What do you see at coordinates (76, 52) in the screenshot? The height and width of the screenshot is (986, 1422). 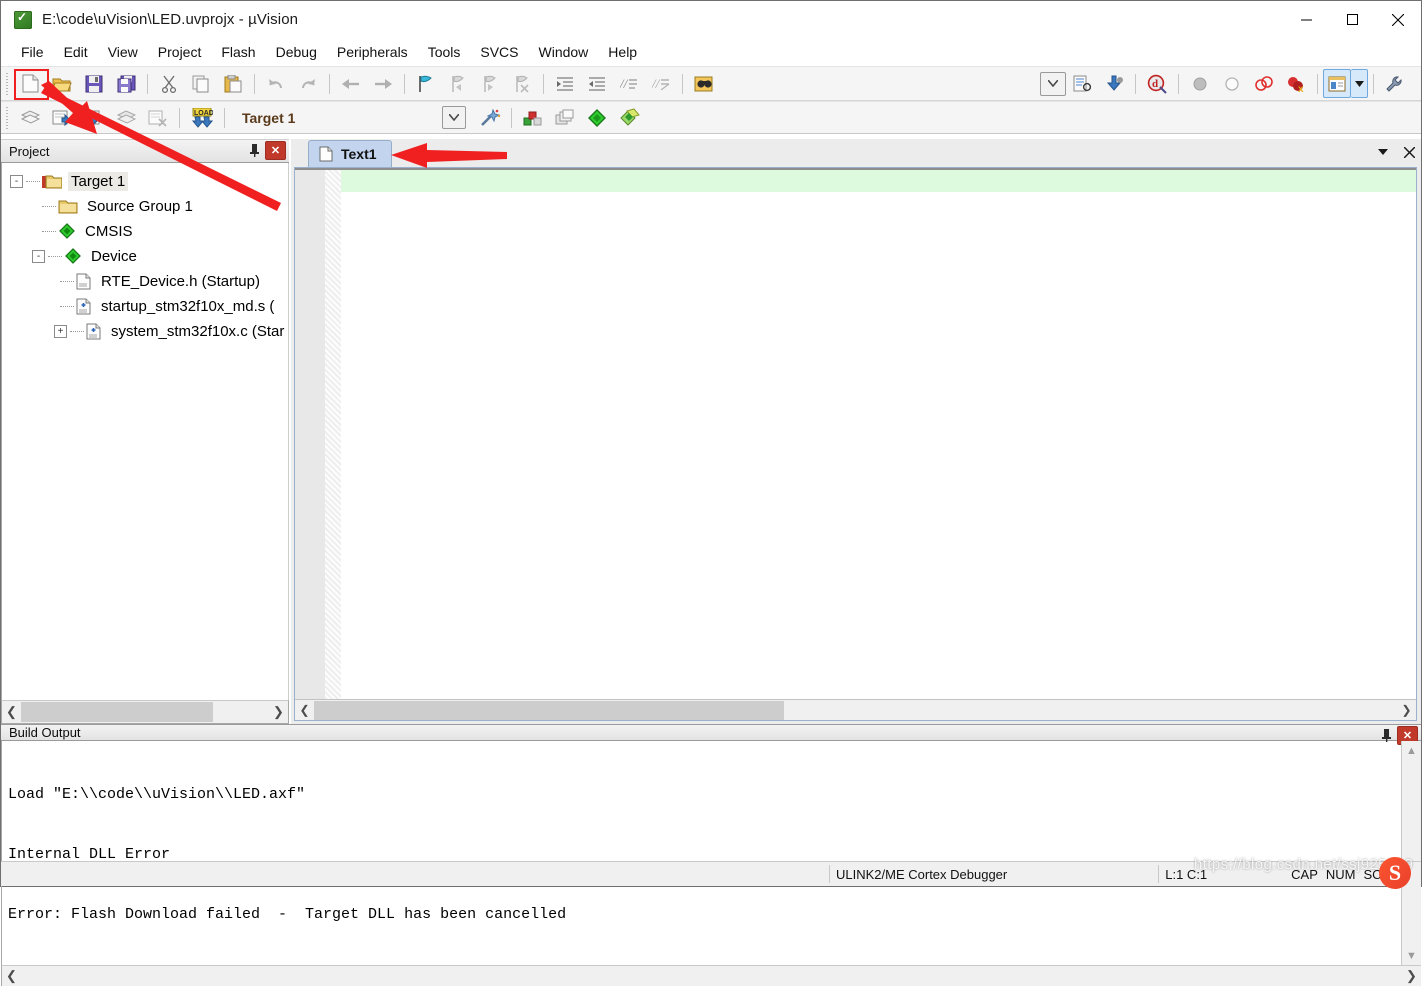 I see `menu-item-edit: Edit` at bounding box center [76, 52].